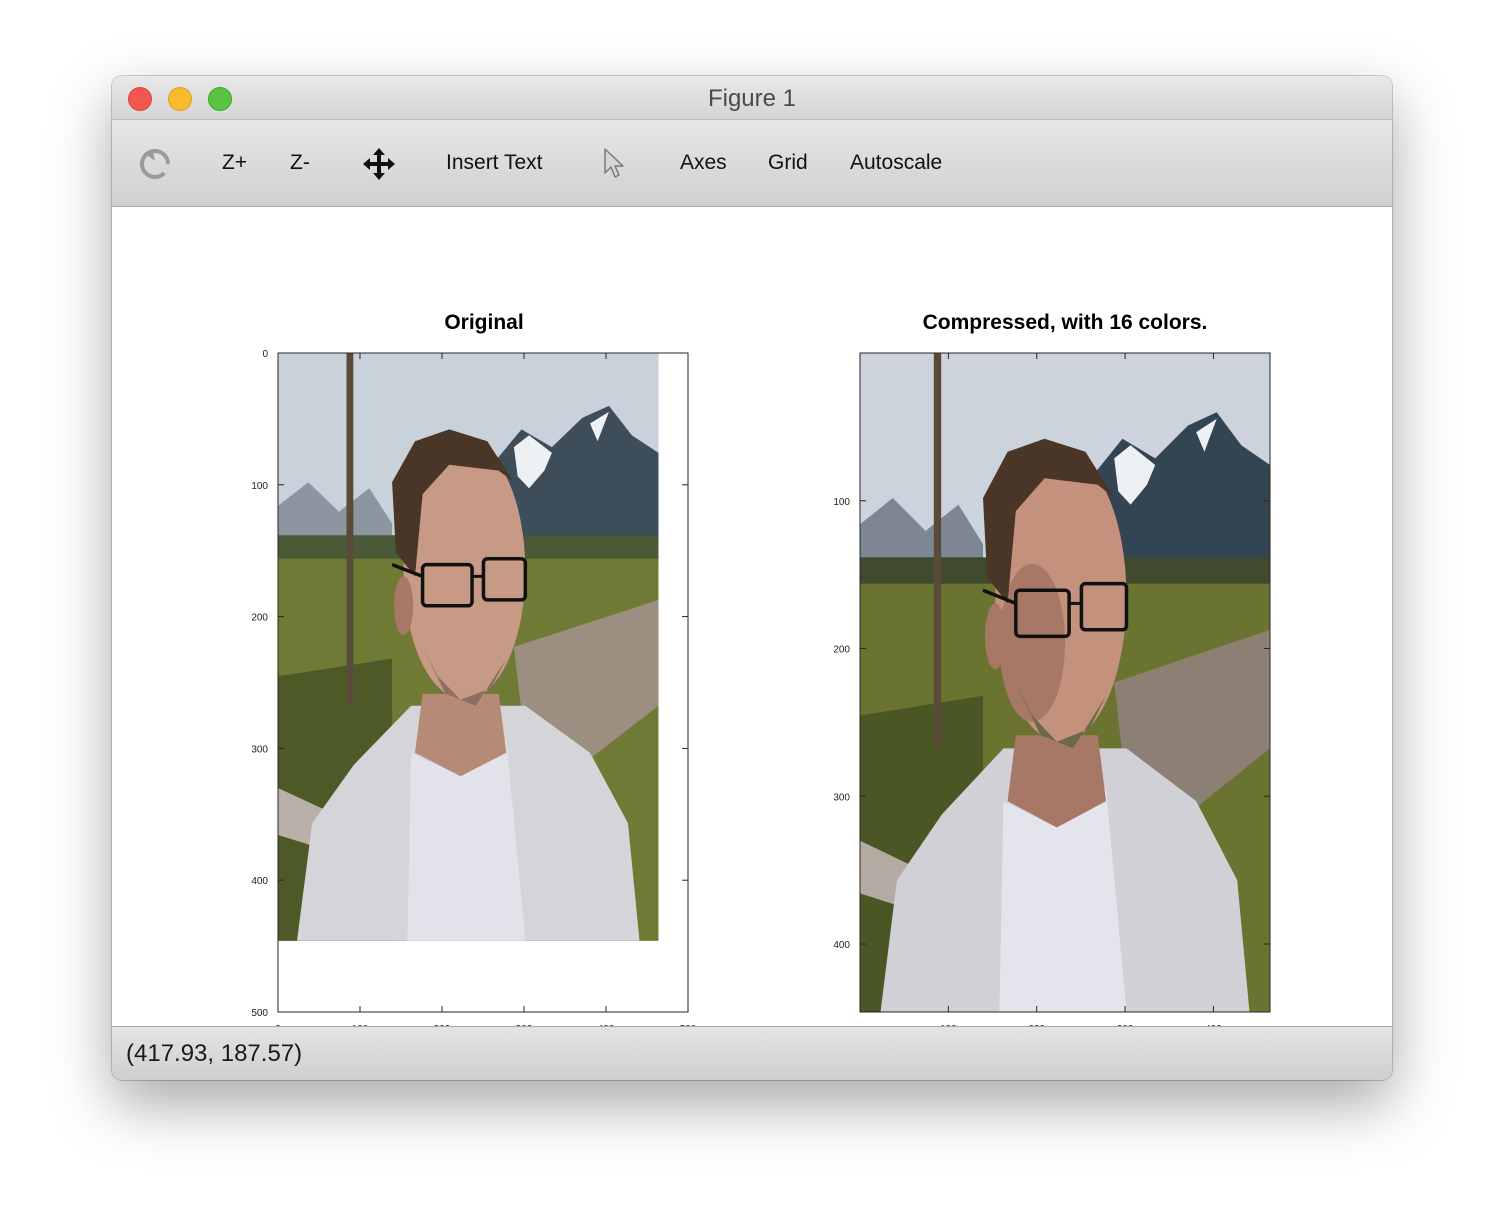 Image resolution: width=1504 pixels, height=1228 pixels. I want to click on rotate-icon, so click(155, 164).